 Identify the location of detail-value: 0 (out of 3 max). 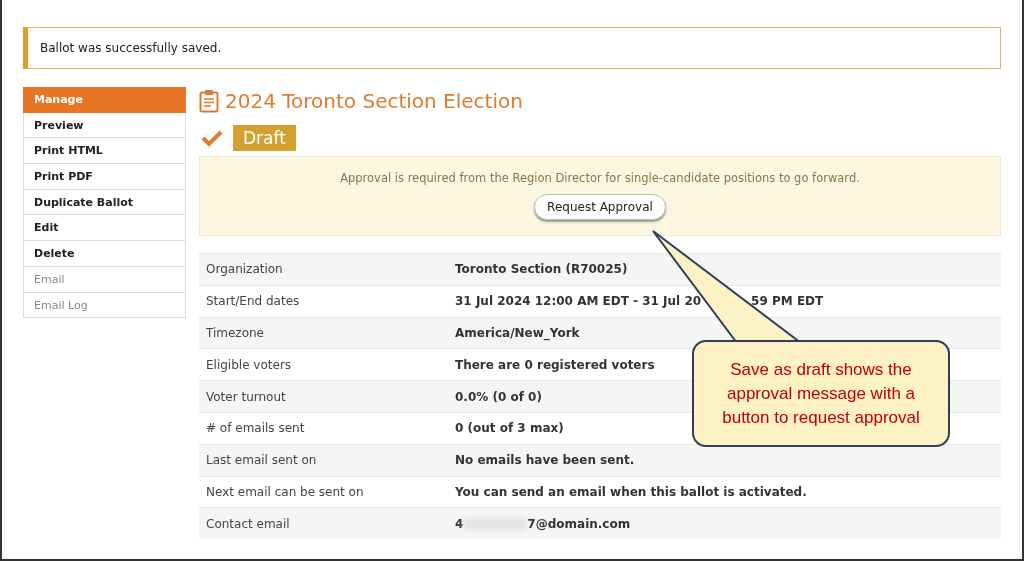
(509, 428).